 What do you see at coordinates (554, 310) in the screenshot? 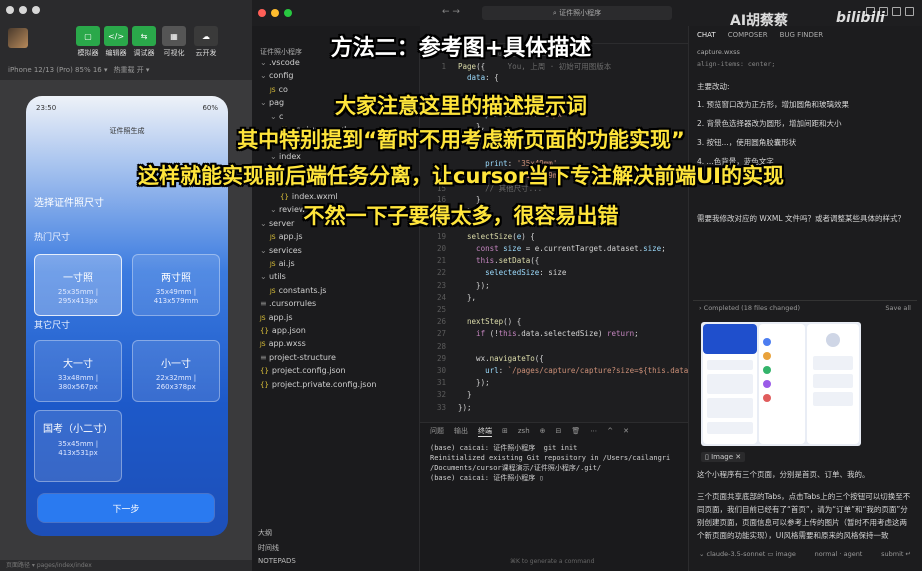
I see `code-line: 25` at bounding box center [554, 310].